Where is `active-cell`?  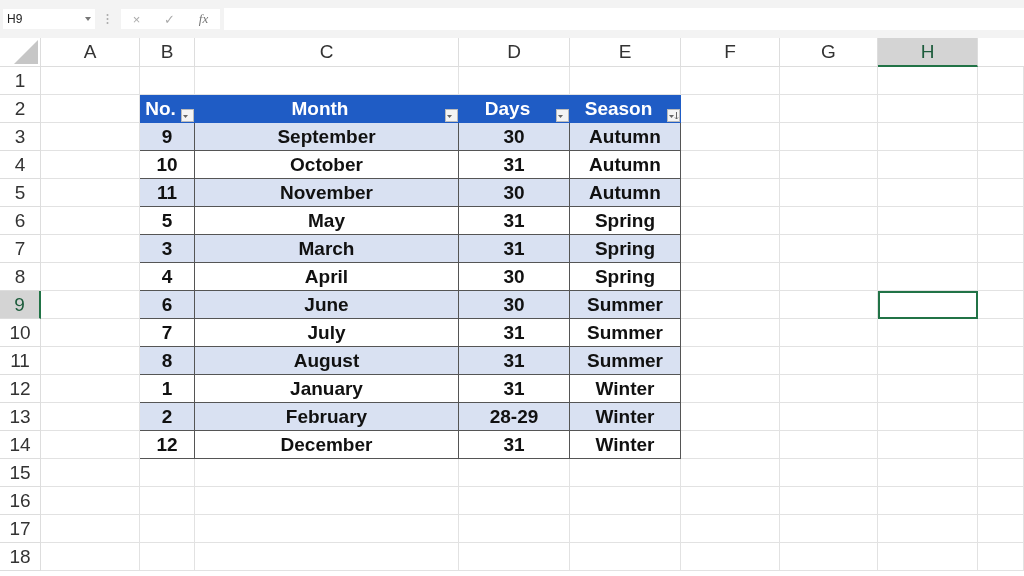
active-cell is located at coordinates (928, 305).